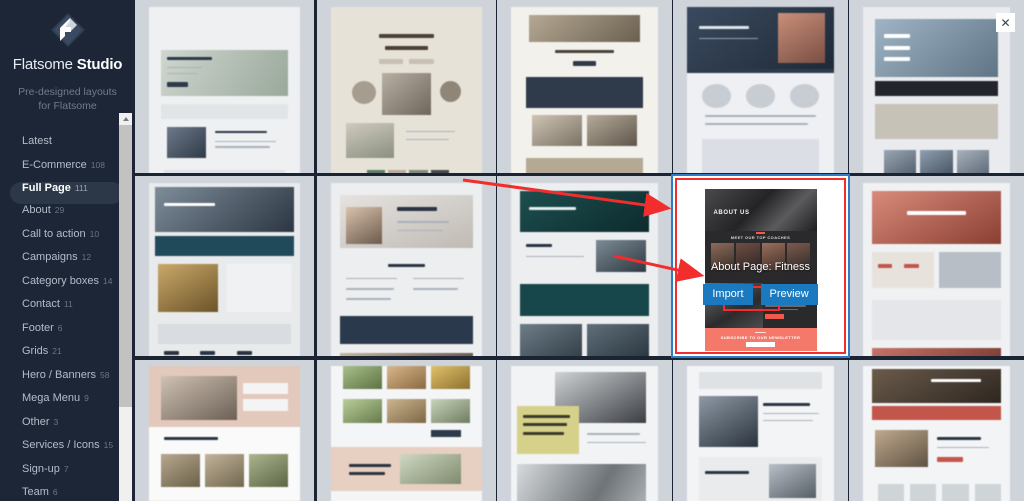  Describe the element at coordinates (61, 280) in the screenshot. I see `sidebar-item-label: Category boxes` at that location.